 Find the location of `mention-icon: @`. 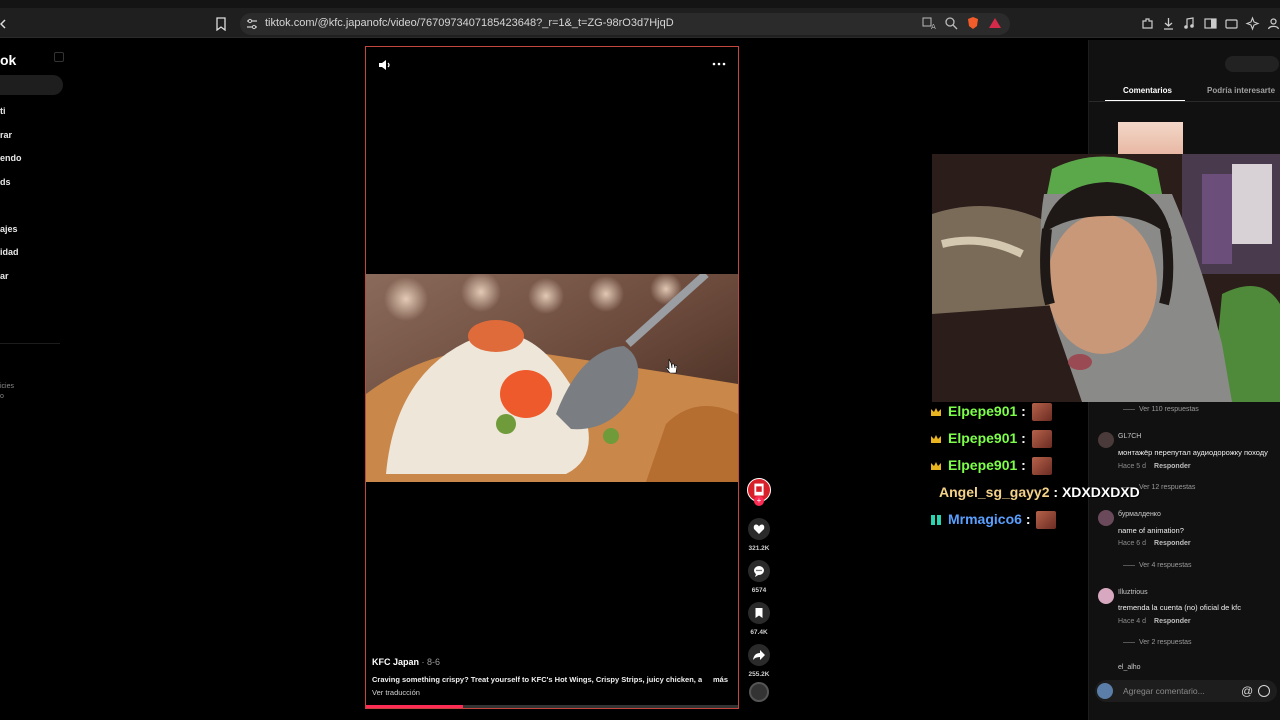

mention-icon: @ is located at coordinates (1247, 691).